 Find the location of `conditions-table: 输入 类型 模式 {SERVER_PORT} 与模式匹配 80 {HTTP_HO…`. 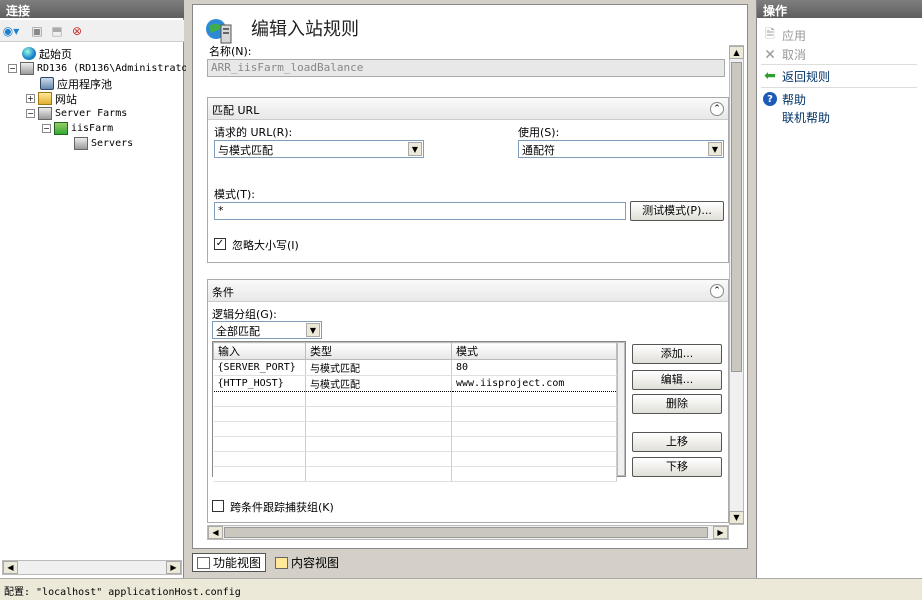

conditions-table: 输入 类型 模式 {SERVER_PORT} 与模式匹配 80 {HTTP_HO… is located at coordinates (415, 412).